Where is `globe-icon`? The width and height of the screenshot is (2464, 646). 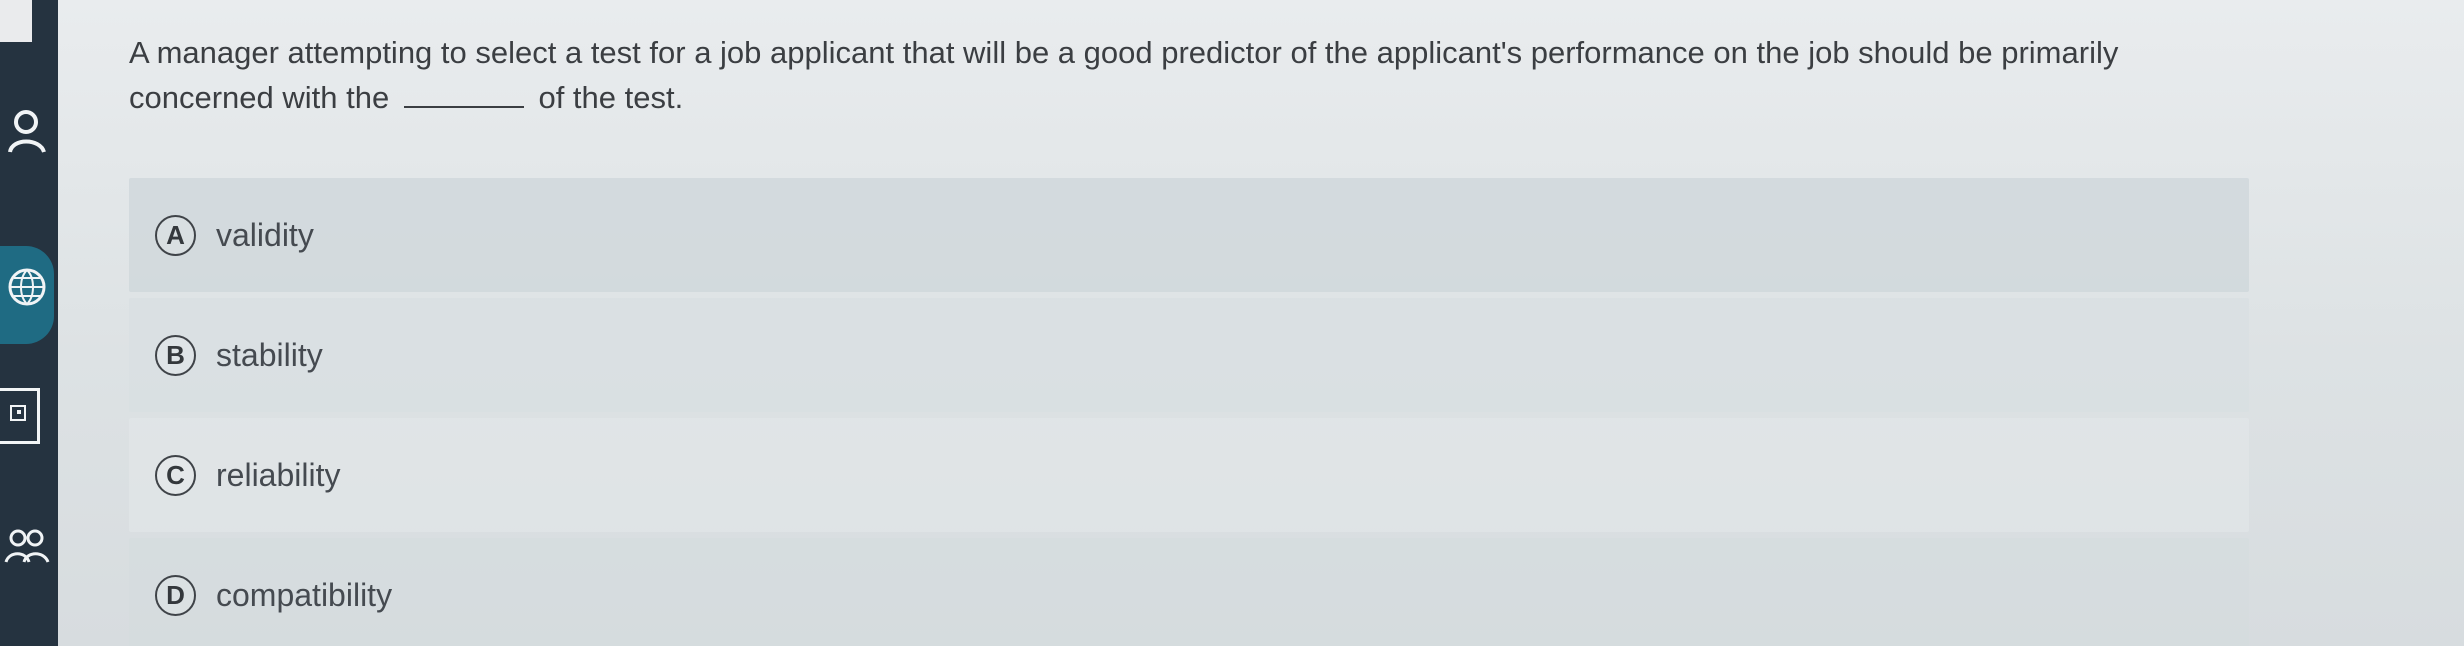 globe-icon is located at coordinates (27, 287).